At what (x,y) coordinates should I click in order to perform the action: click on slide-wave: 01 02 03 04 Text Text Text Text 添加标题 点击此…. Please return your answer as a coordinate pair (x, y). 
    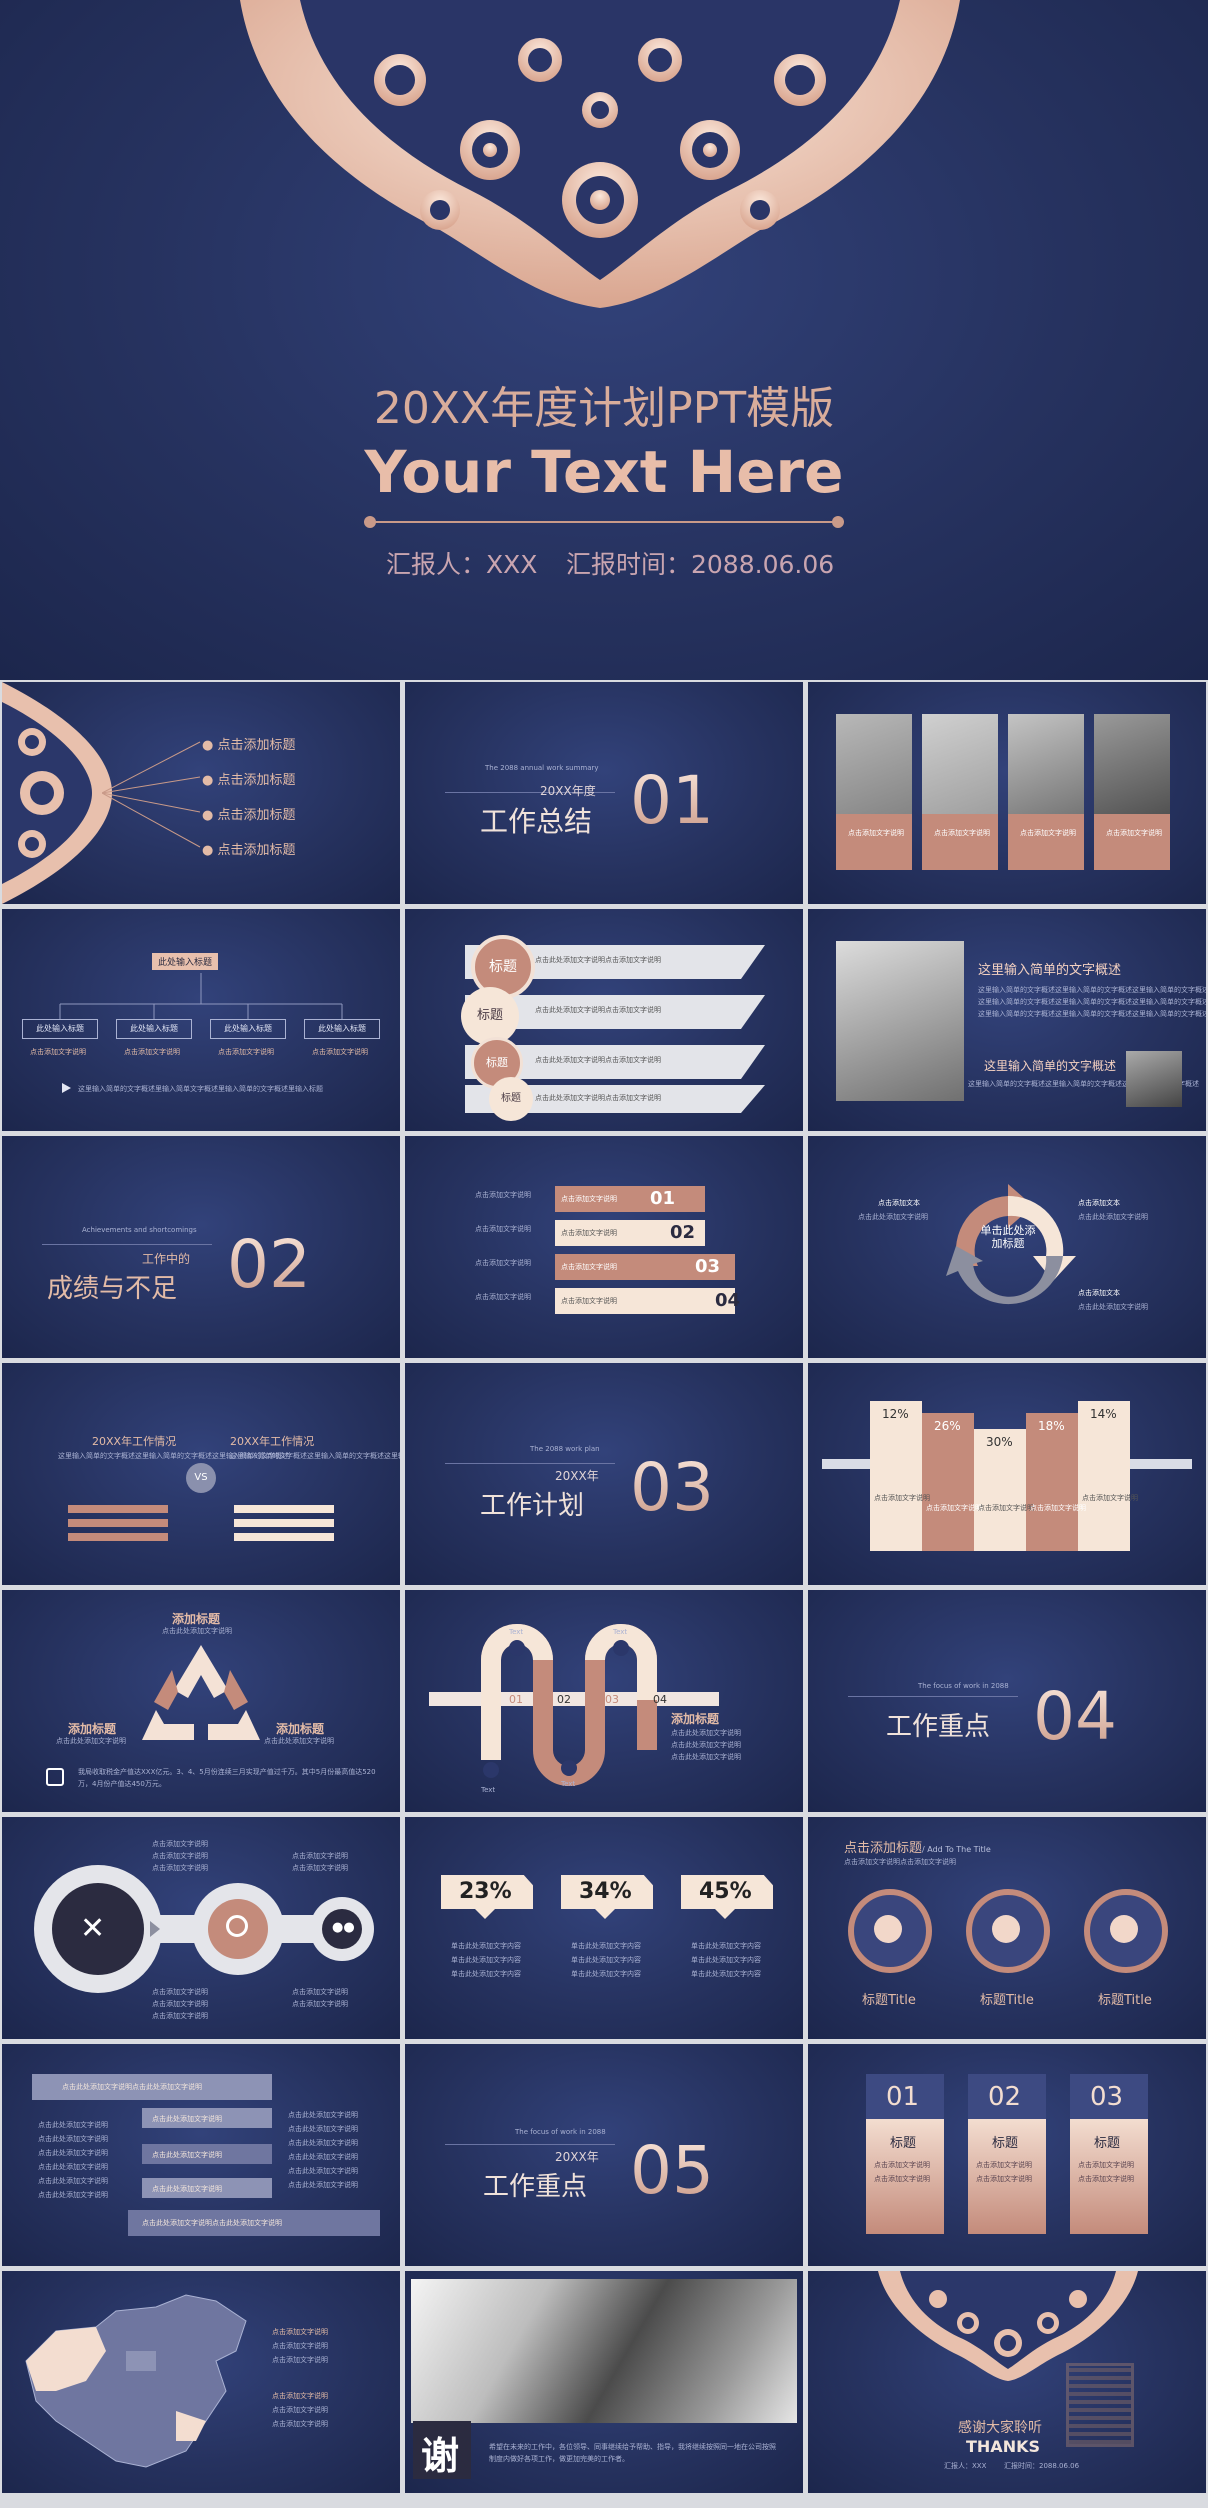
    Looking at the image, I should click on (604, 1701).